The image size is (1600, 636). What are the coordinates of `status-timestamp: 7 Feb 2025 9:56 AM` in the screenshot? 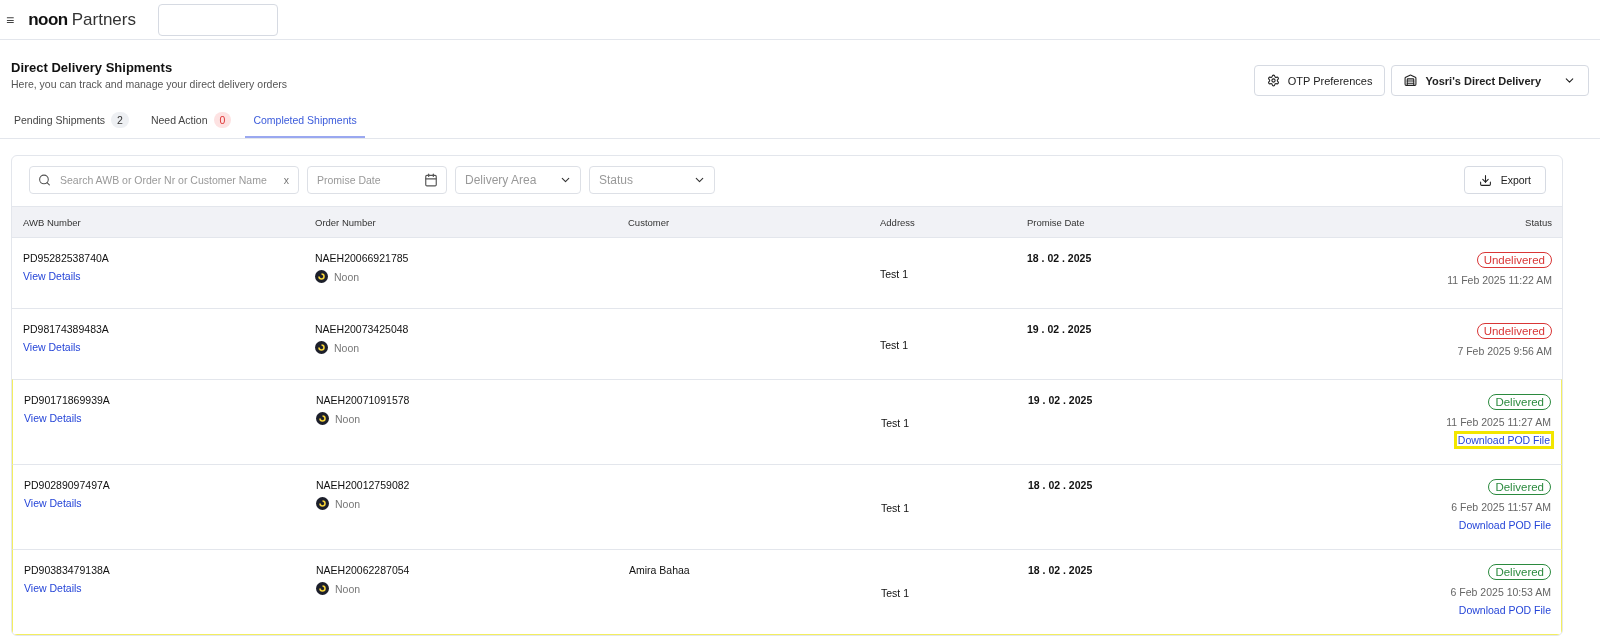 It's located at (1504, 351).